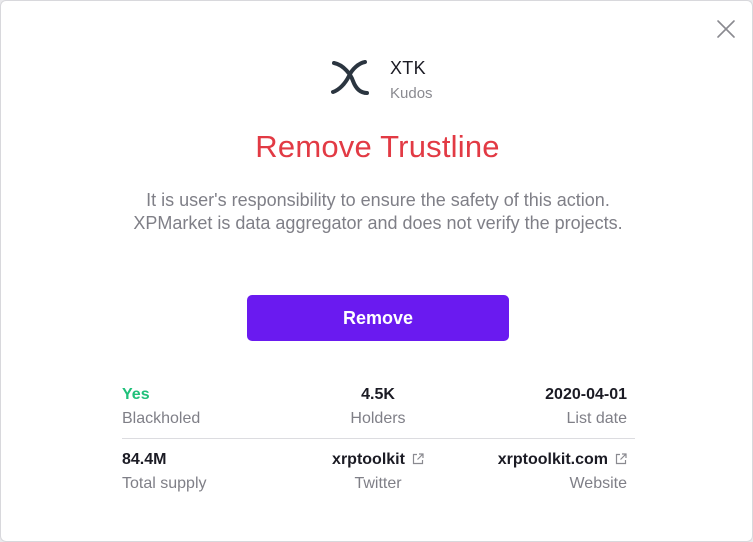 Image resolution: width=753 pixels, height=542 pixels. I want to click on remove-button: Remove, so click(378, 318).